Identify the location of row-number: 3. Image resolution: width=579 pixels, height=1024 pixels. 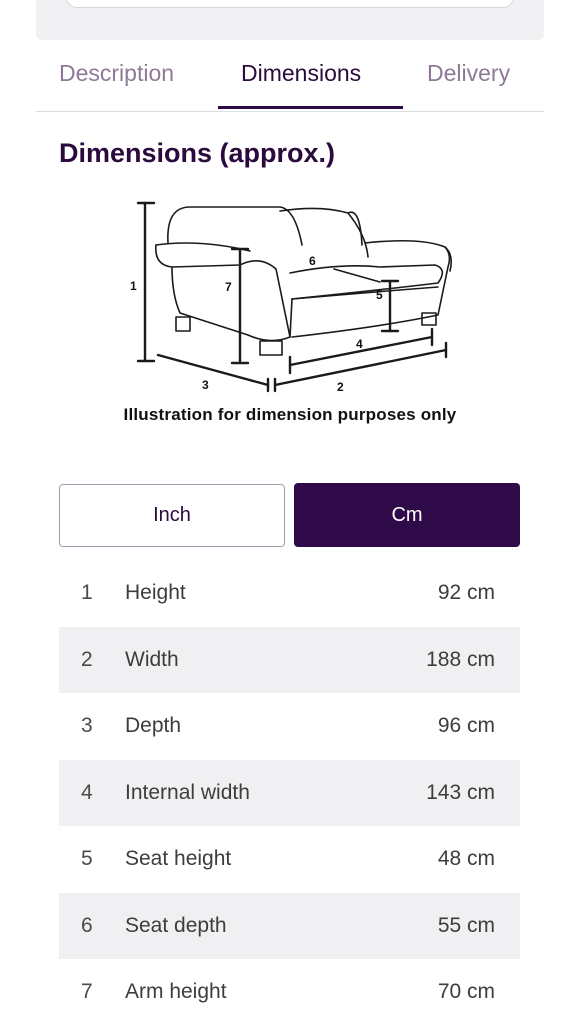
(87, 726).